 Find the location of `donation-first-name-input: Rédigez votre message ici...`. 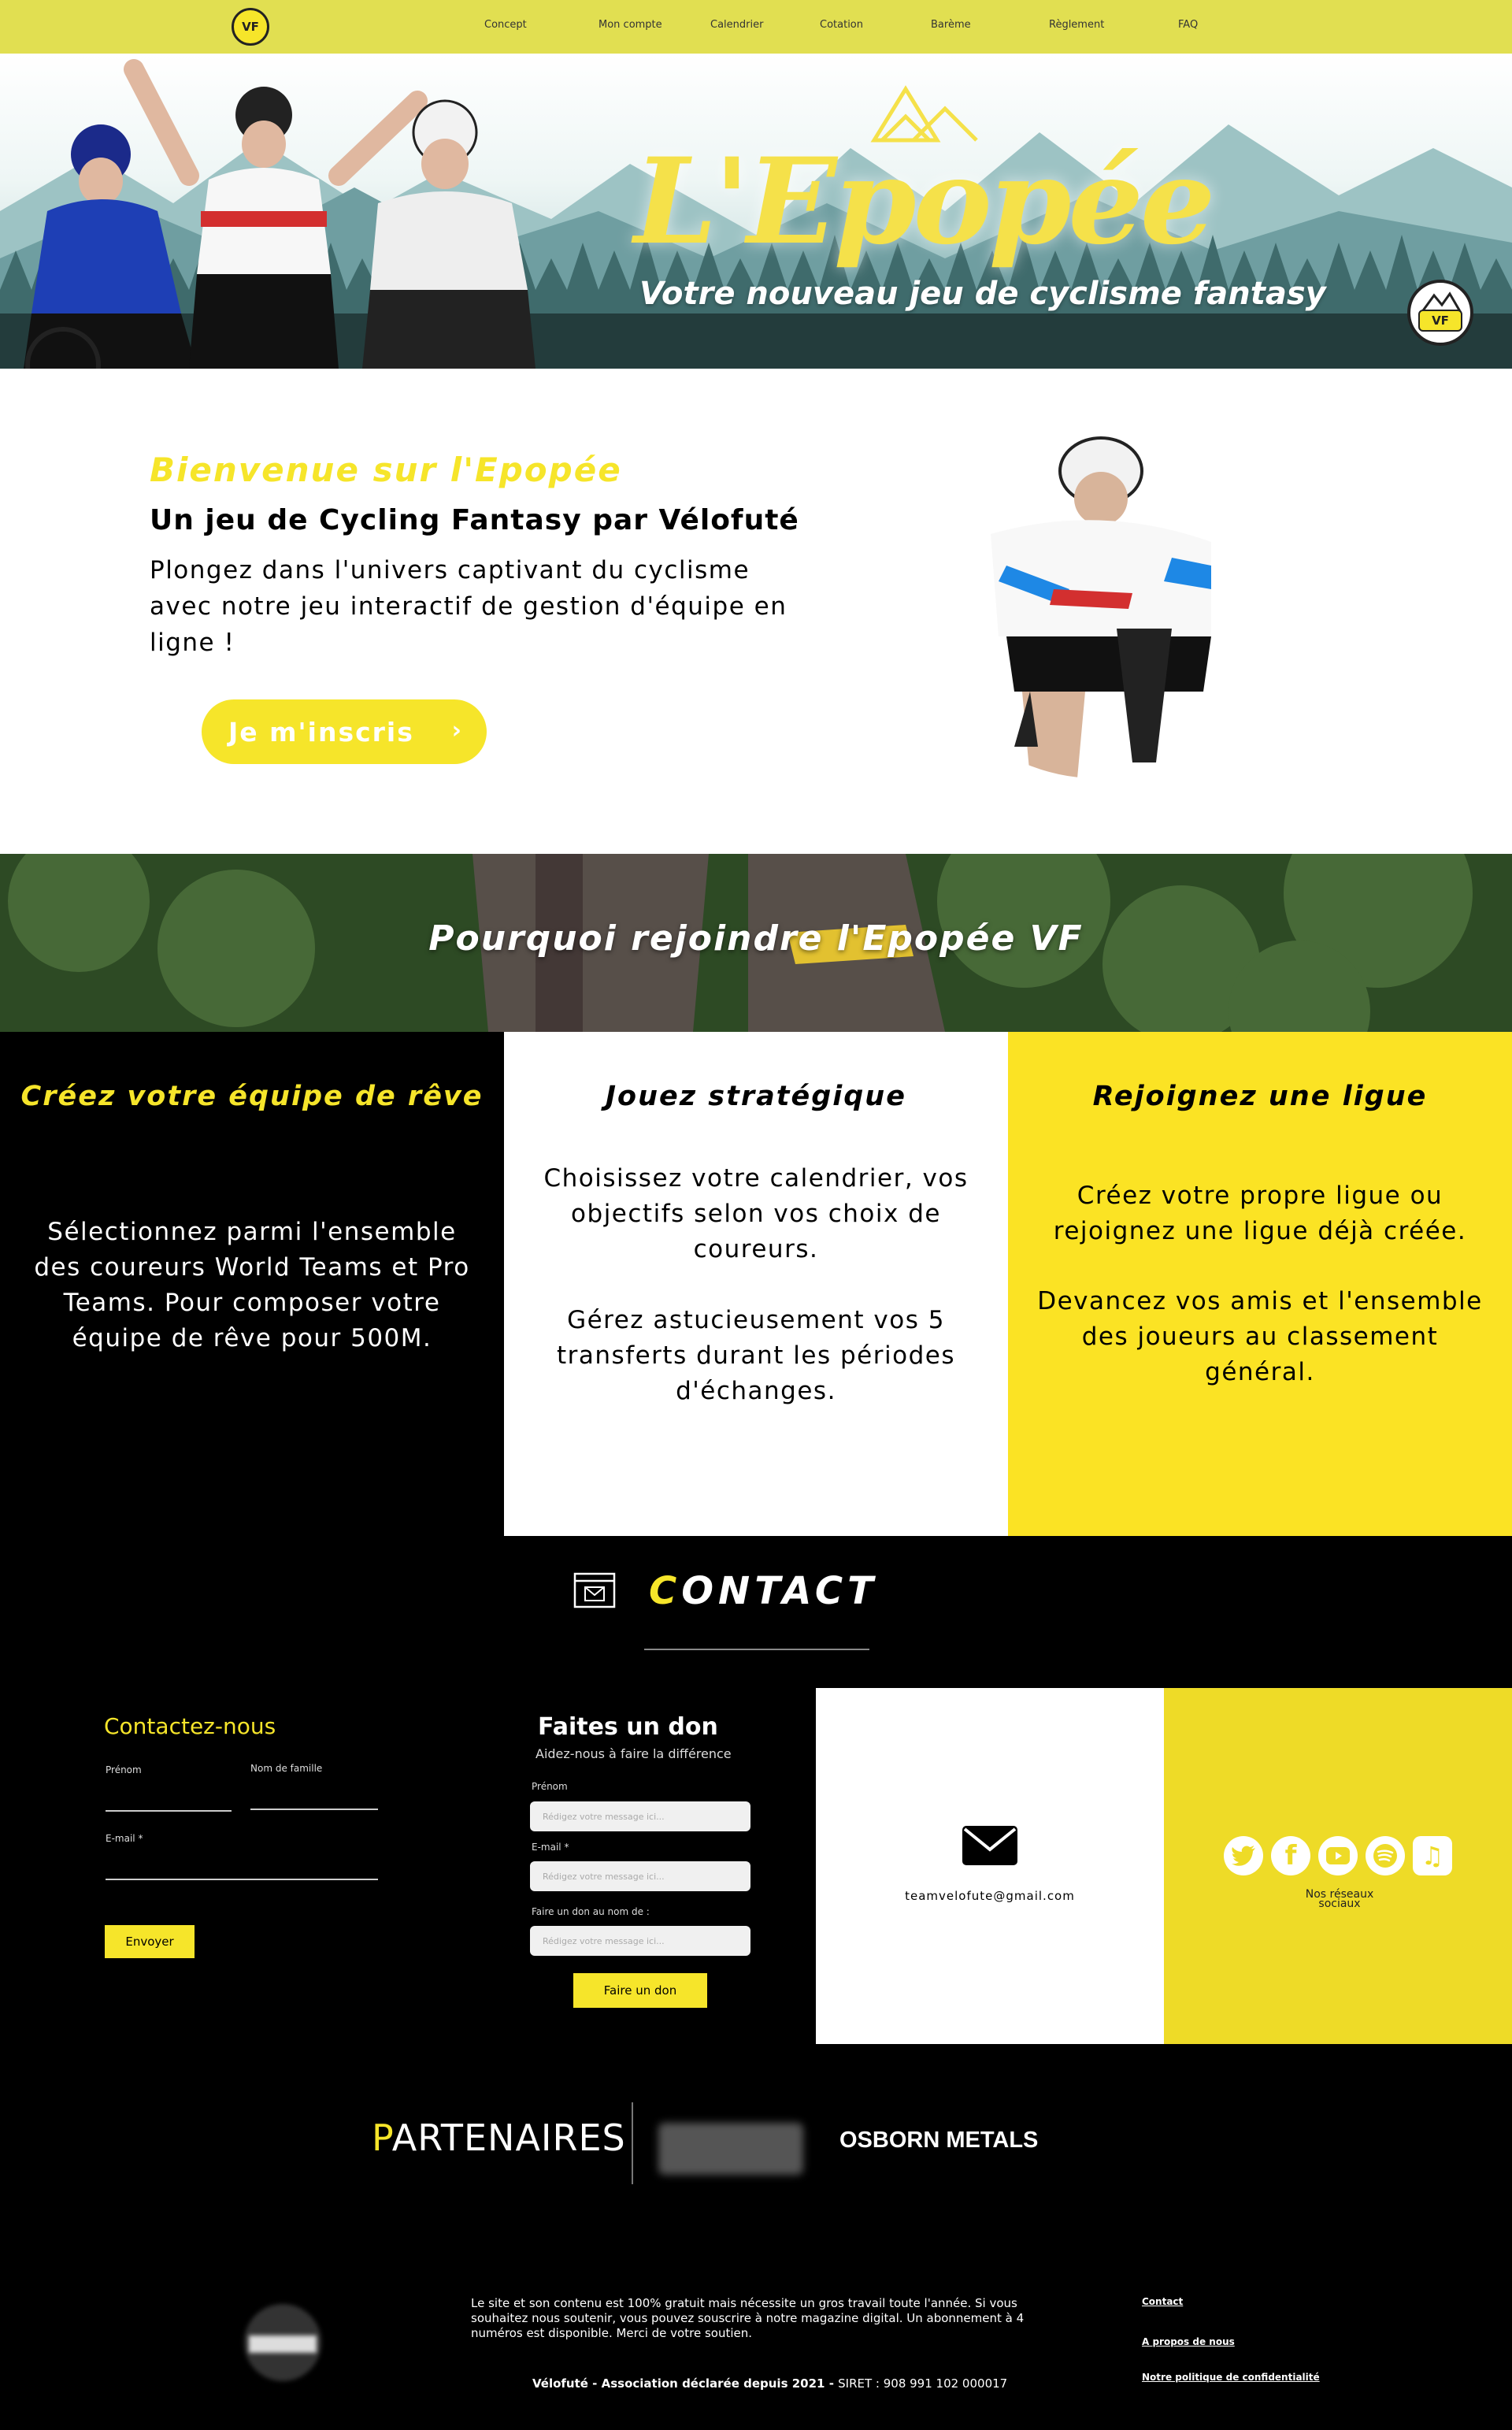

donation-first-name-input: Rédigez votre message ici... is located at coordinates (640, 1816).